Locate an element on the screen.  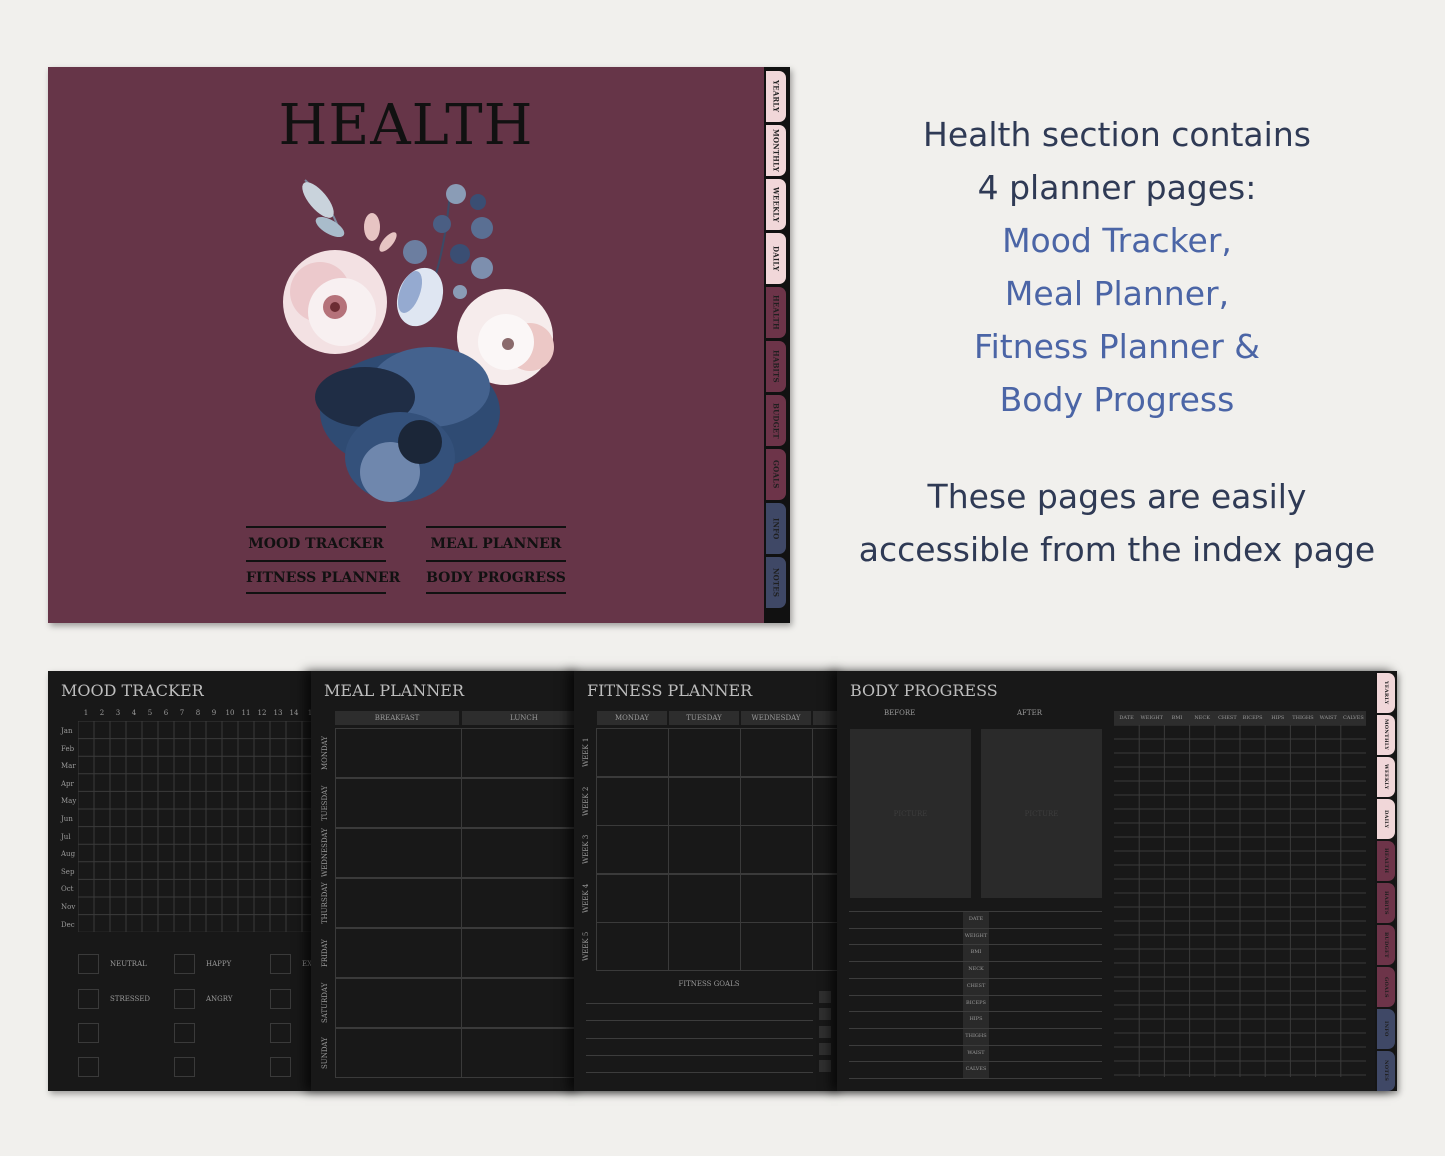
fitness-column-header: WEDNESDAY is located at coordinates (776, 718).